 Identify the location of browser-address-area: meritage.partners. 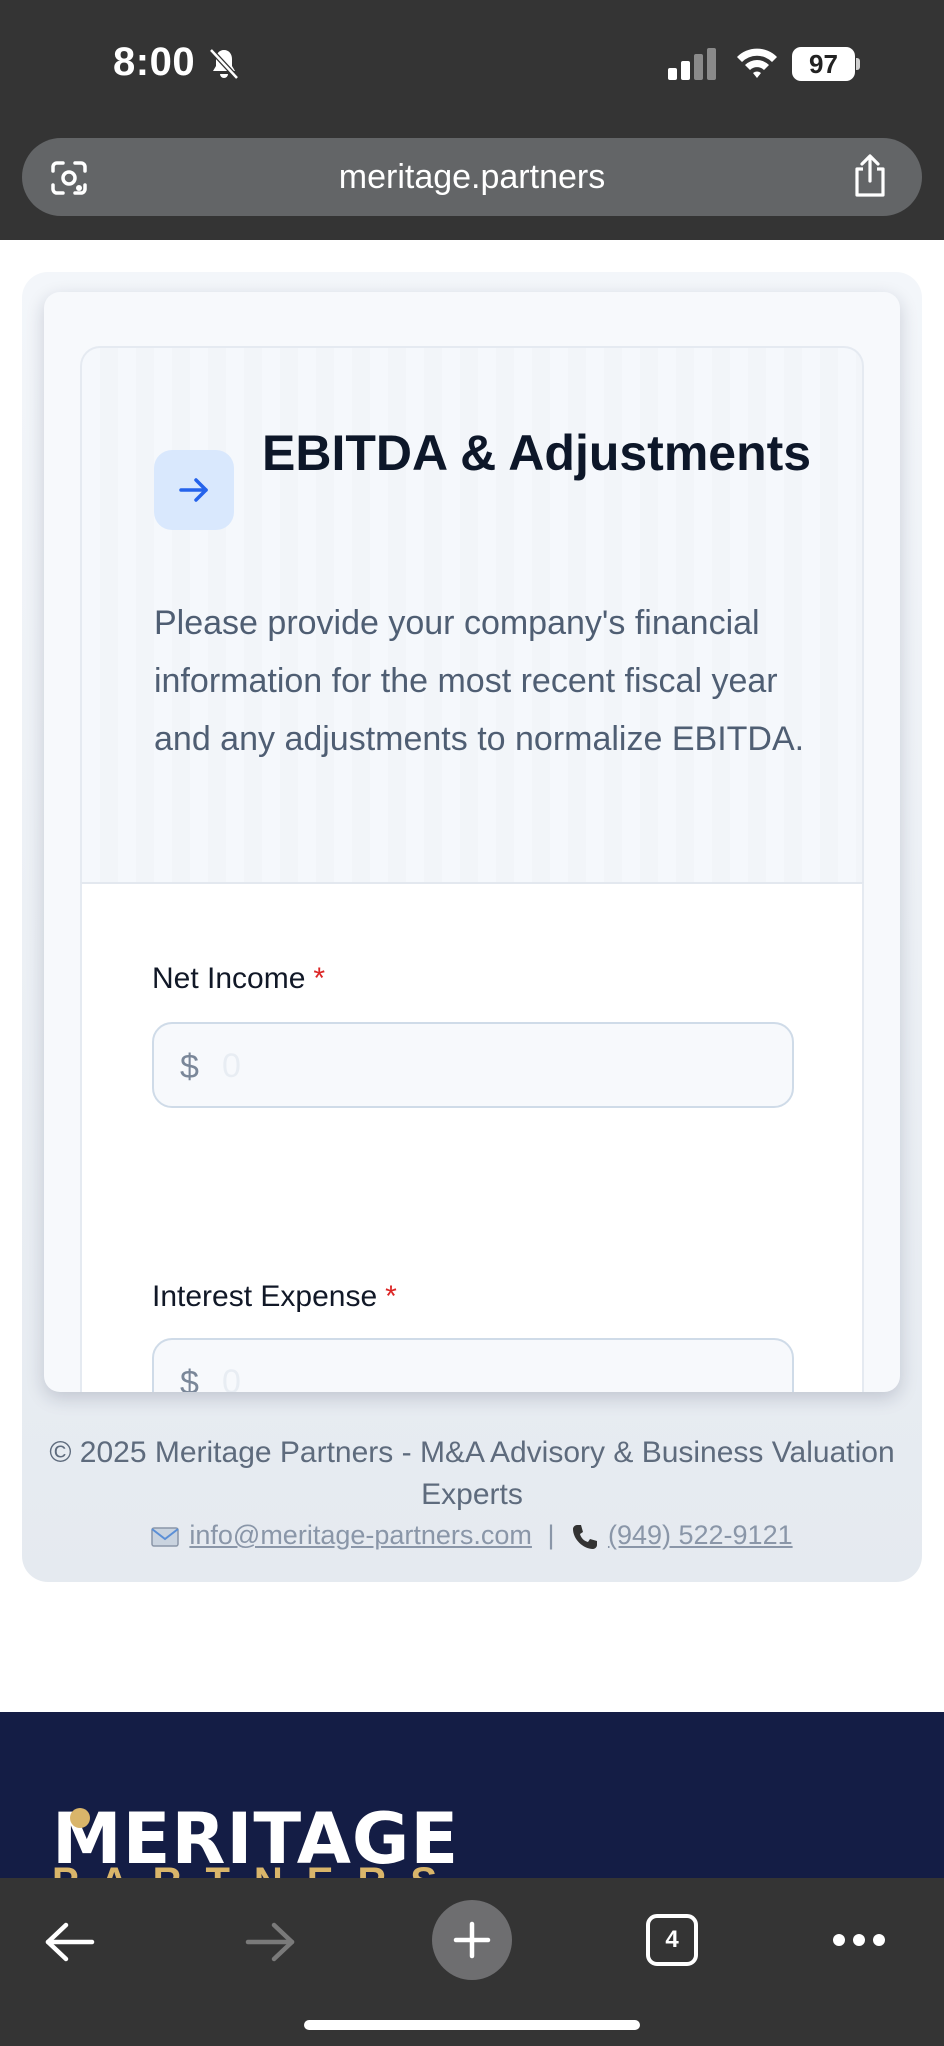
(472, 185).